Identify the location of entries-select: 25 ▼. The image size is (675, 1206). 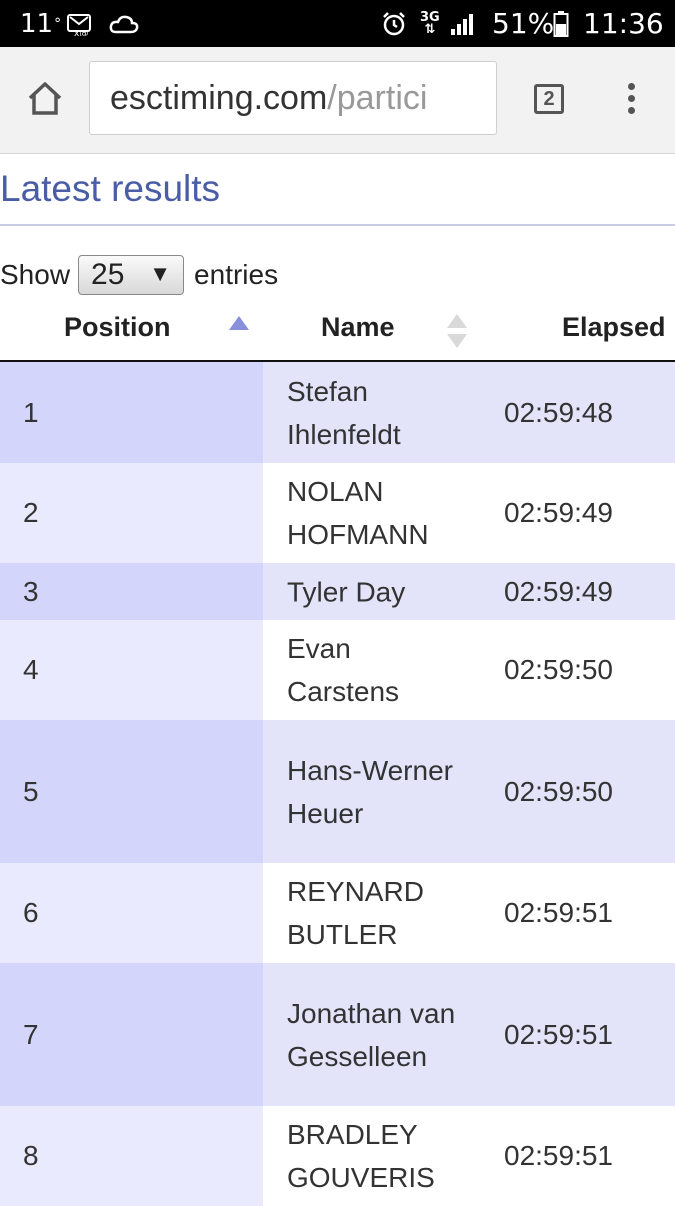
(131, 275).